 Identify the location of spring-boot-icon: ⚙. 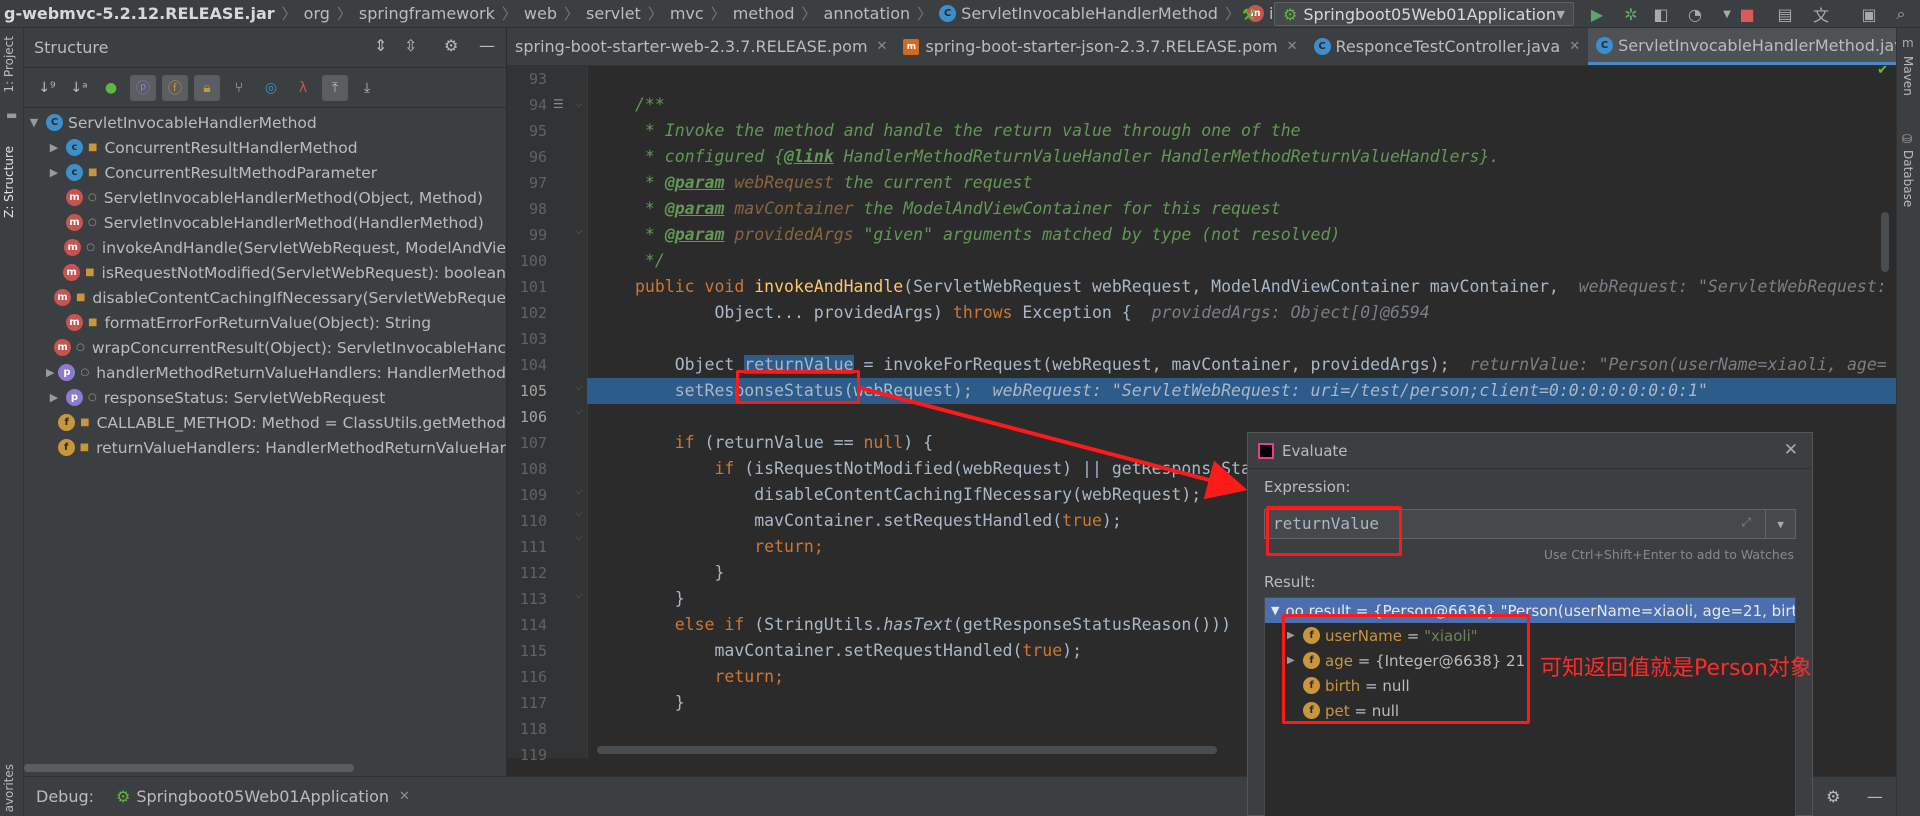
(123, 796).